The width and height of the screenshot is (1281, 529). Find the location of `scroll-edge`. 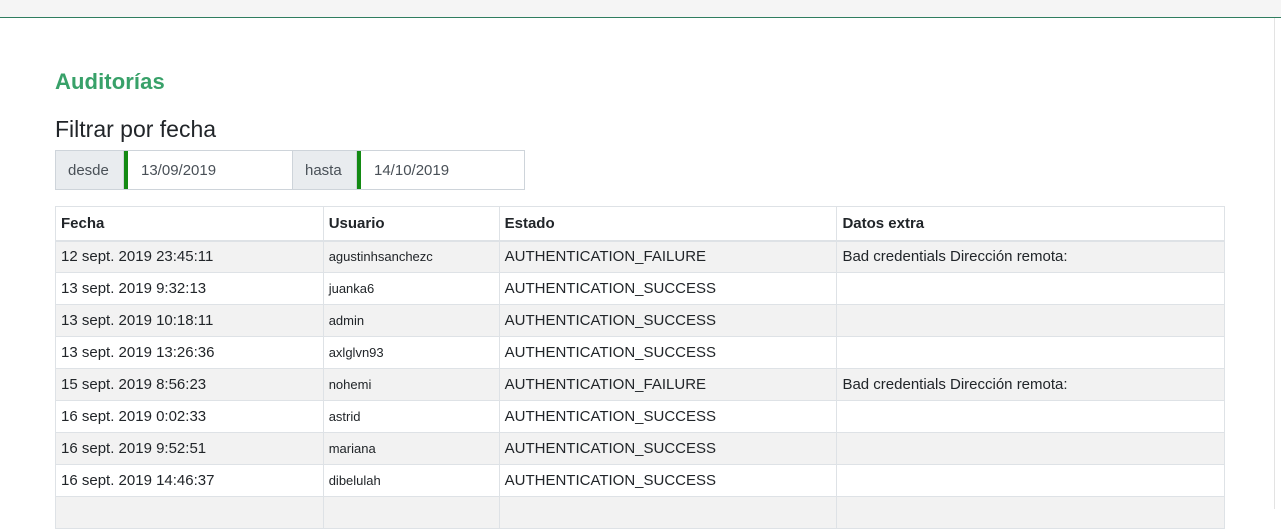

scroll-edge is located at coordinates (1274, 263).